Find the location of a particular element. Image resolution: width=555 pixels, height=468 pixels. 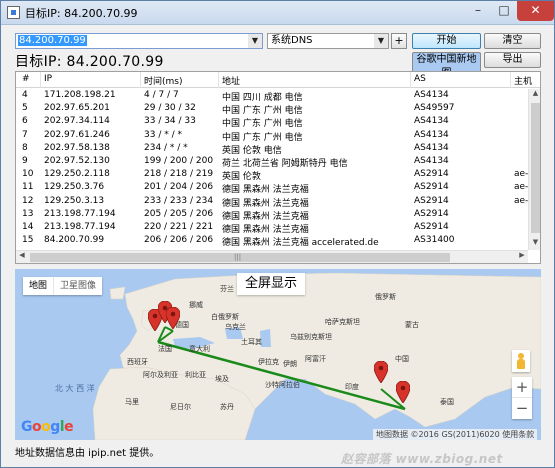

map-label: 乌克兰 is located at coordinates (235, 326).